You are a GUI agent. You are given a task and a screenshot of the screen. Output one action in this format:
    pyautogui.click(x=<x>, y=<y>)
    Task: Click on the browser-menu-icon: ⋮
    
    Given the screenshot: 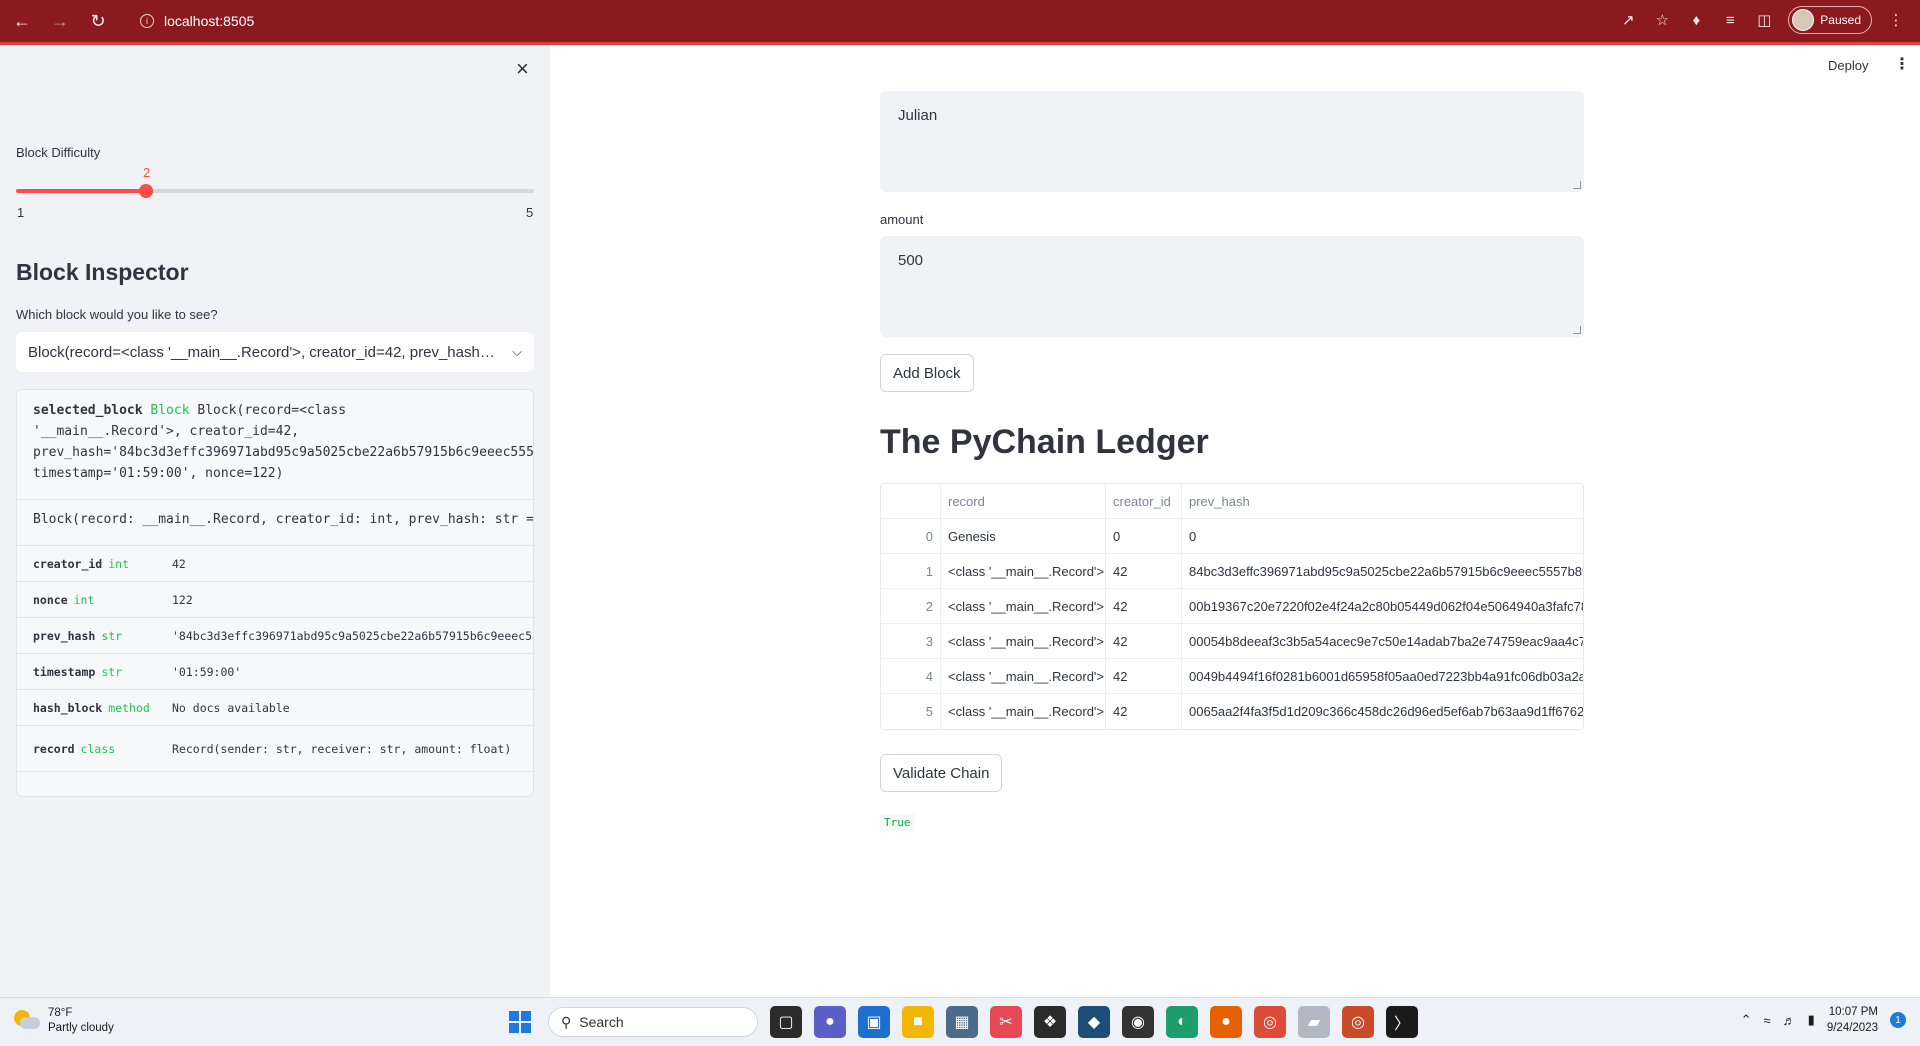 What is the action you would take?
    pyautogui.click(x=1896, y=20)
    